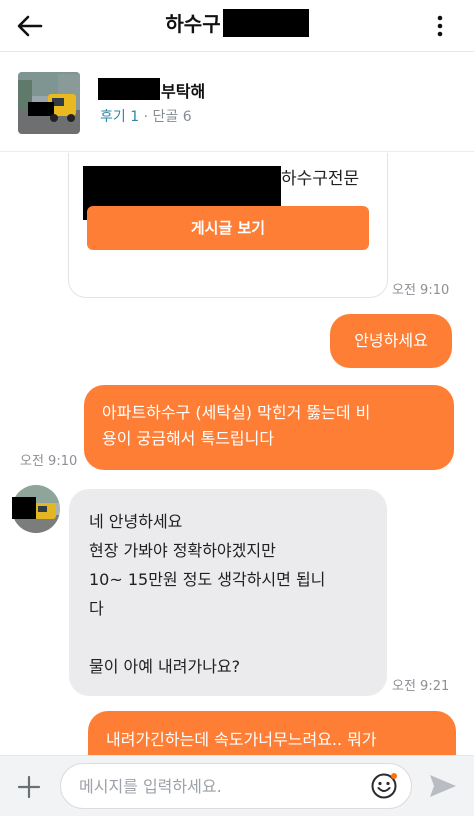 The image size is (474, 816). Describe the element at coordinates (96, 608) in the screenshot. I see `message-line: 다` at that location.